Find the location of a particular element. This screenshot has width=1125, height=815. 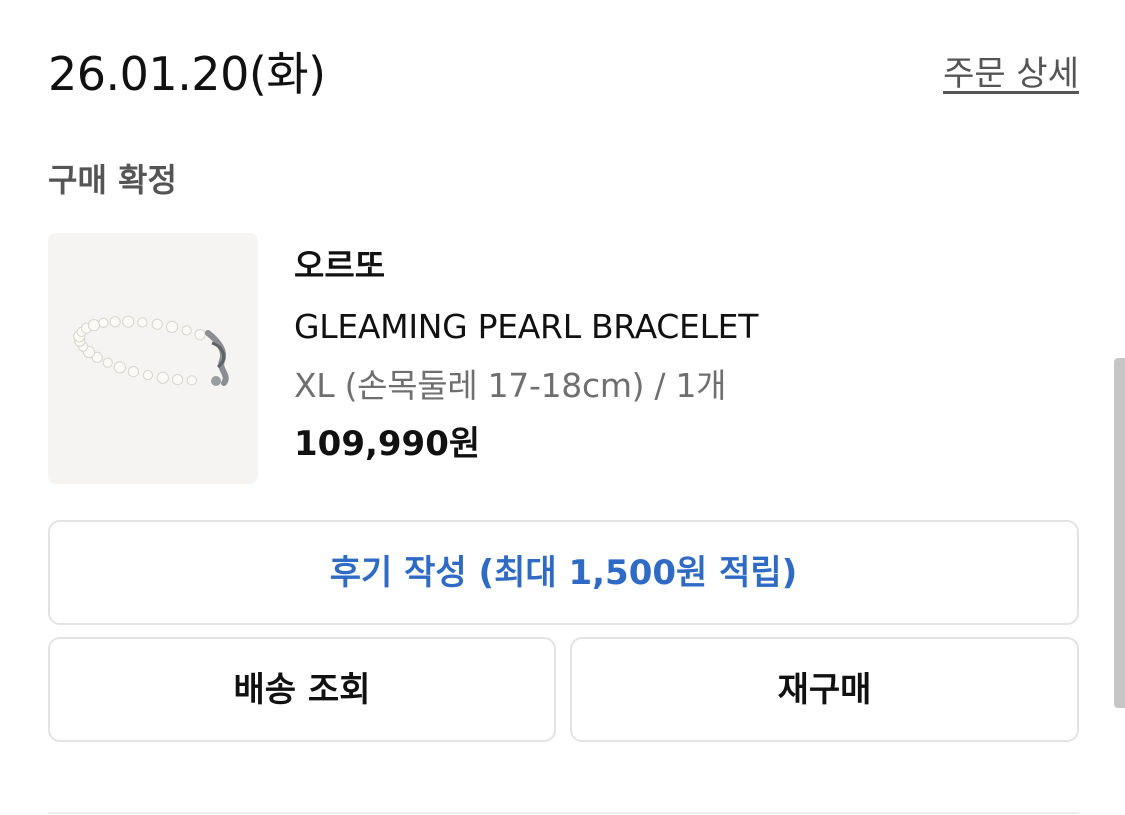

product-thumbnail is located at coordinates (153, 358).